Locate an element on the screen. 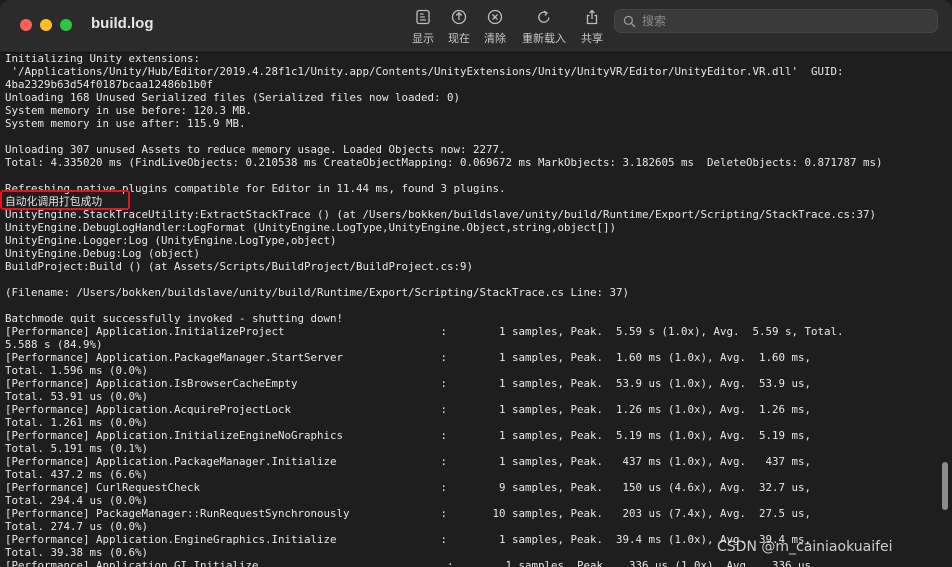  log-line: UnityEngine.Debug:Log (object) is located at coordinates (103, 253).